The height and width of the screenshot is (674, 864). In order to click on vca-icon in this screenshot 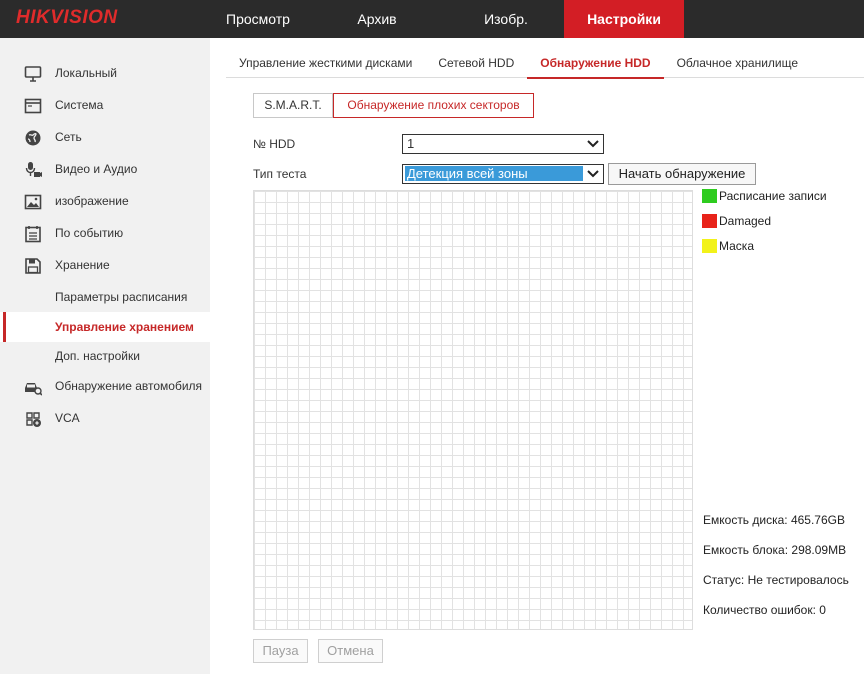, I will do `click(33, 419)`.